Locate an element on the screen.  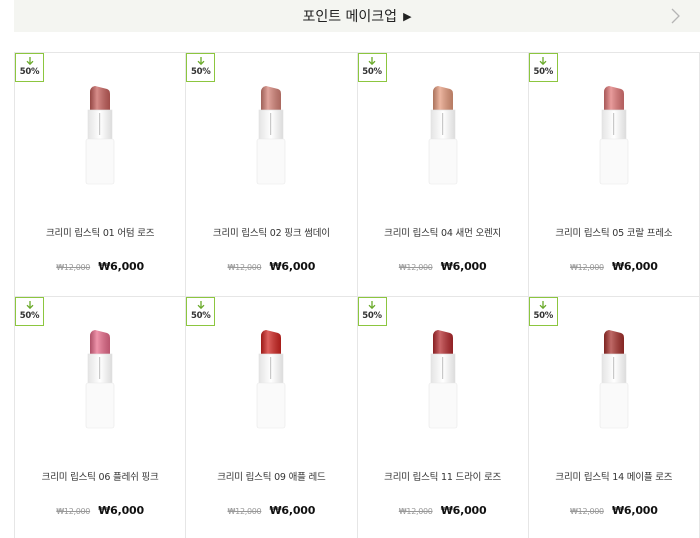
product-name: 크리미 립스틱 14 메이플 로즈 is located at coordinates (614, 476).